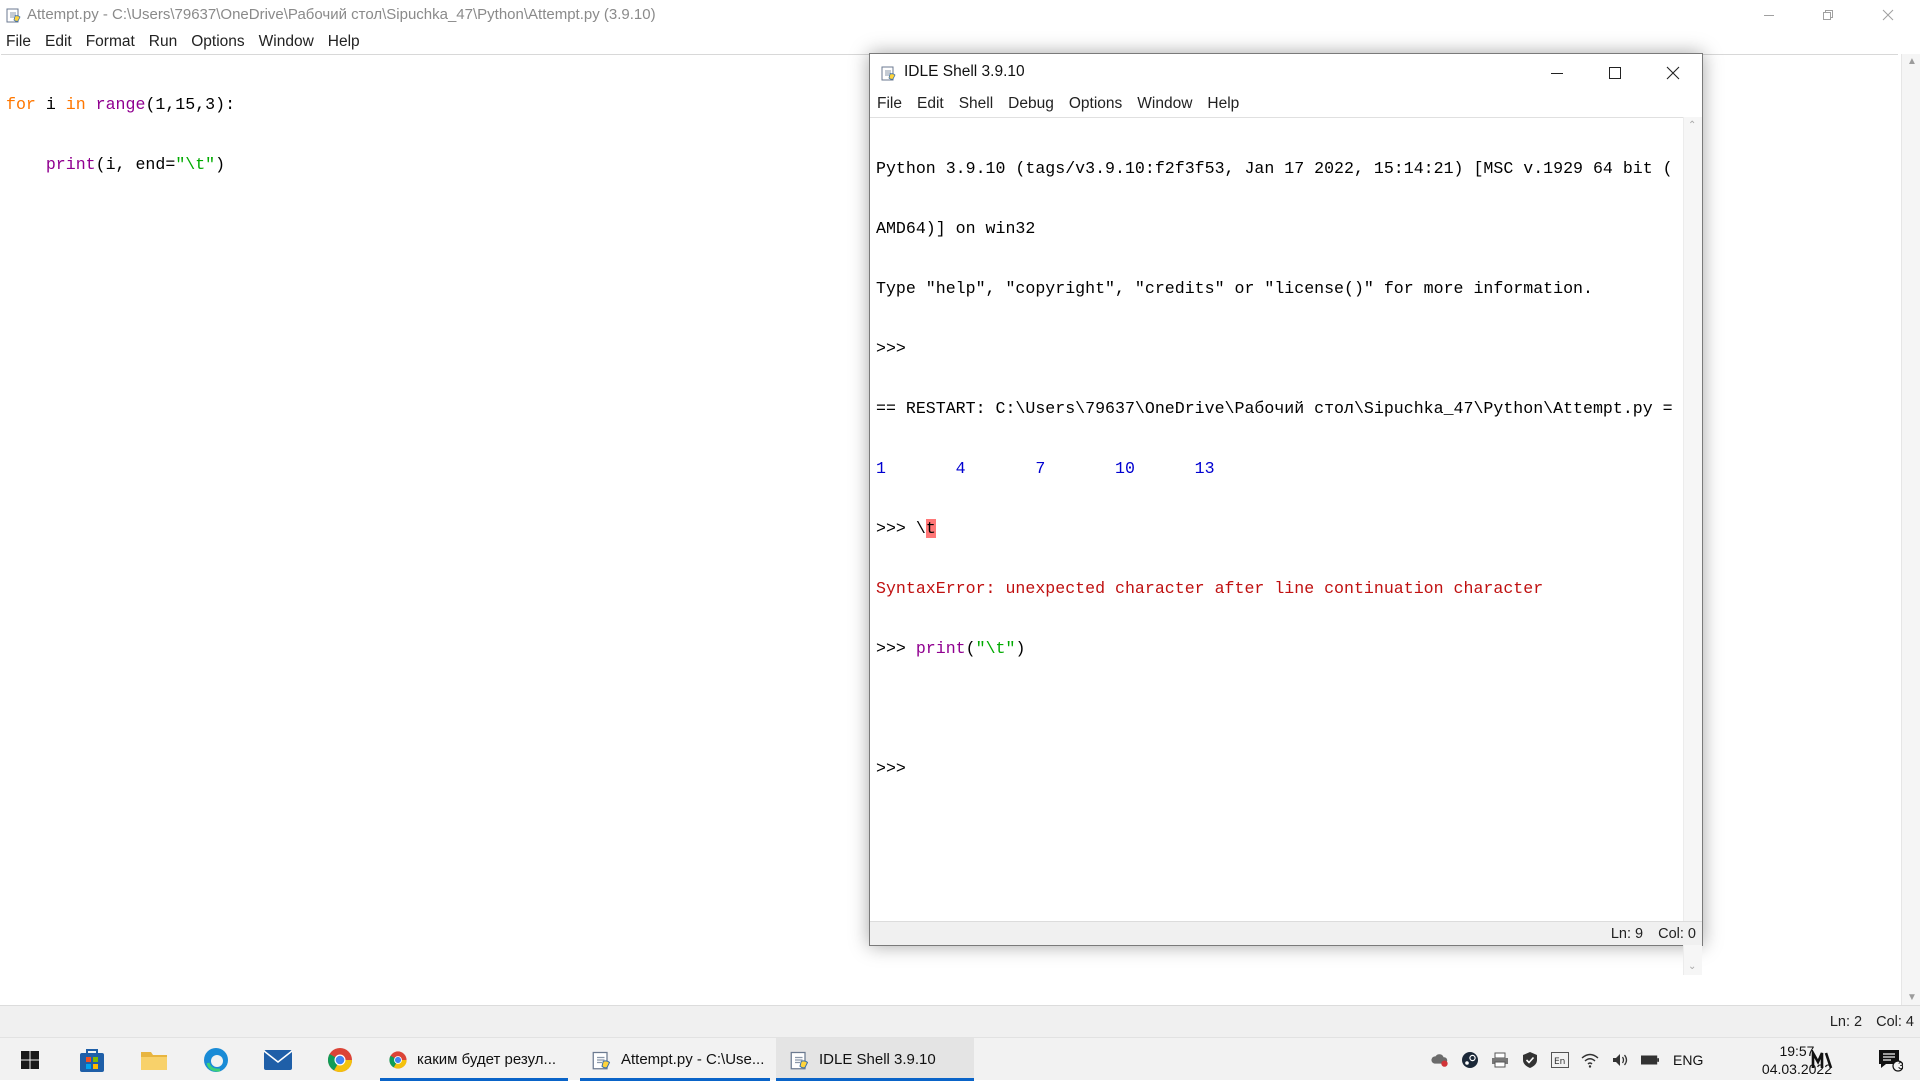  Describe the element at coordinates (896, 528) in the screenshot. I see `prompt: >>>` at that location.